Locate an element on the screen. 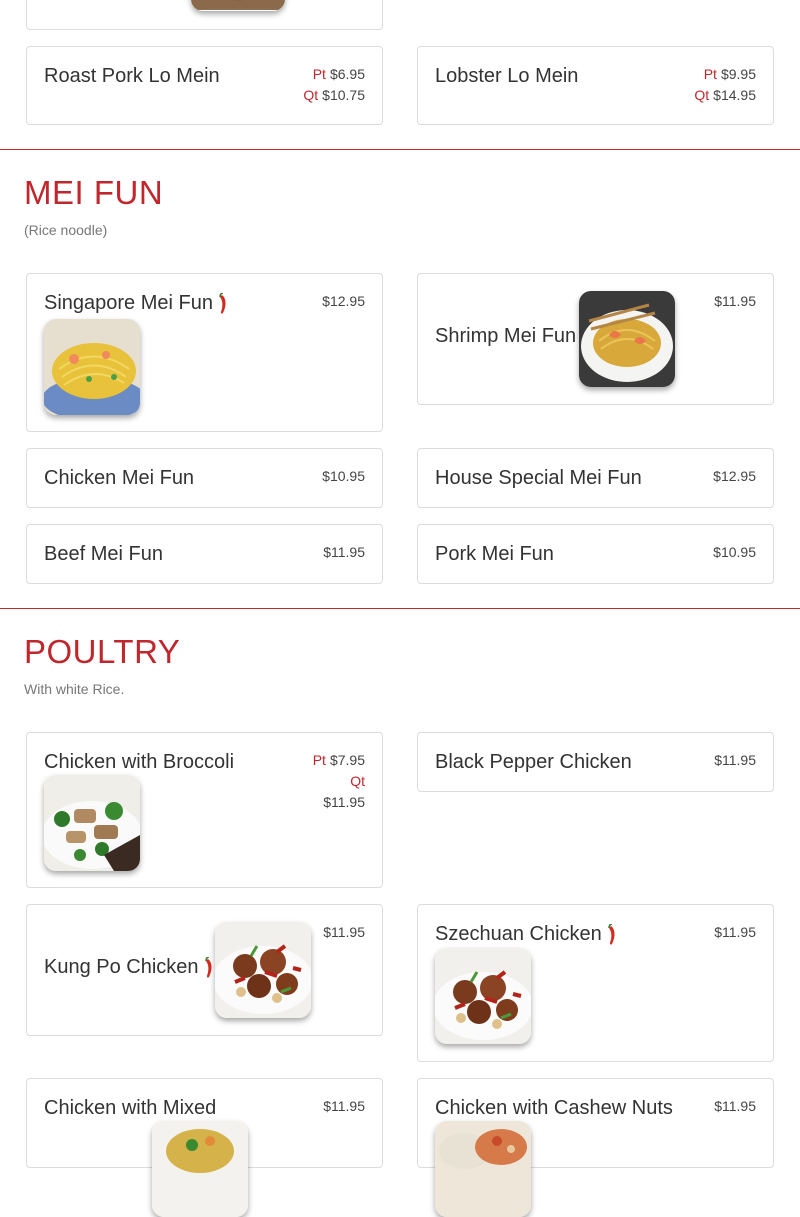 The width and height of the screenshot is (800, 1217). item-name: Pork Mei Fun is located at coordinates (494, 554).